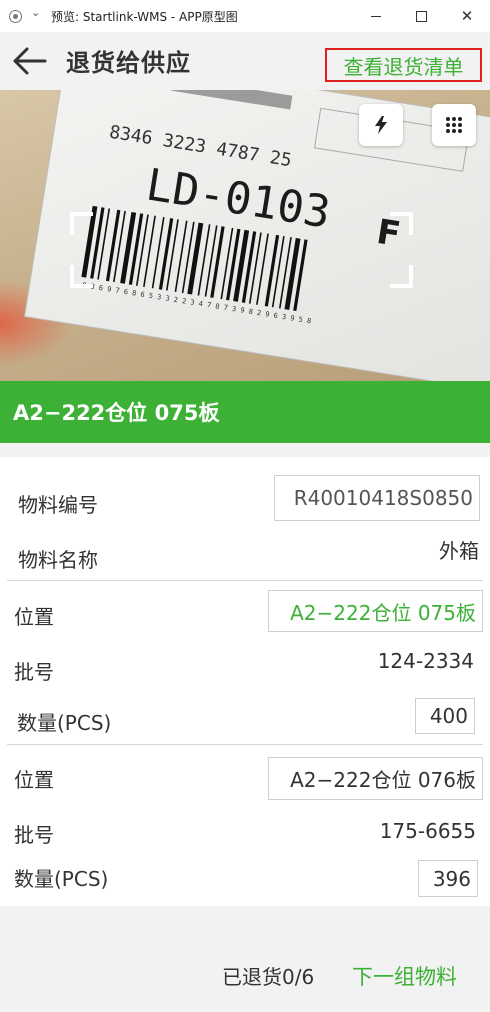 Image resolution: width=490 pixels, height=1012 pixels. What do you see at coordinates (404, 976) in the screenshot?
I see `next-material-button: 下一组物料` at bounding box center [404, 976].